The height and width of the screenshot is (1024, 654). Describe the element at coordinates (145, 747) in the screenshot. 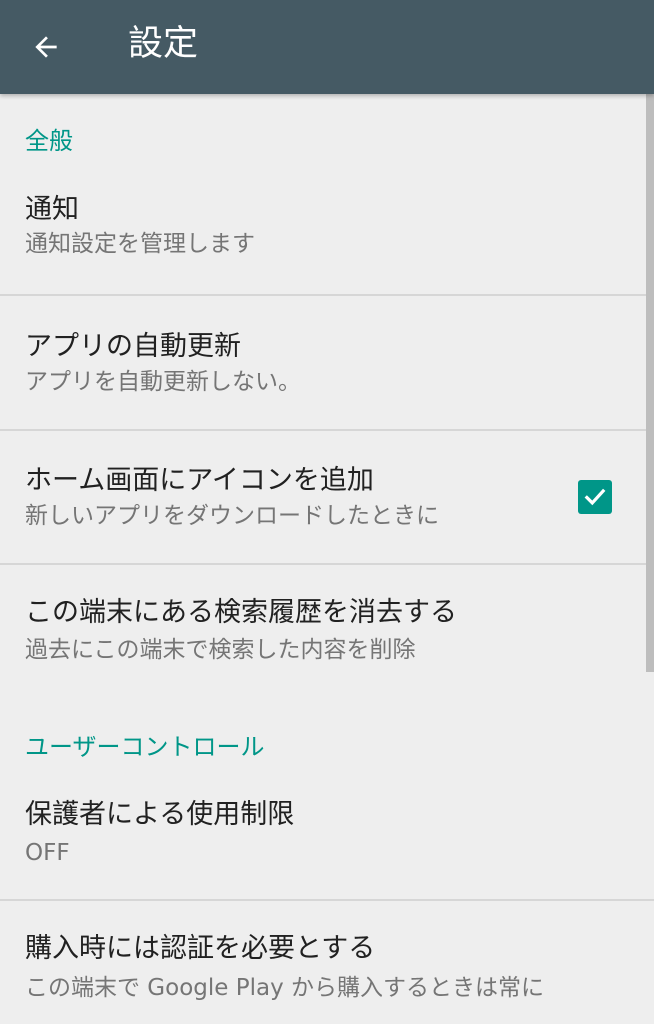

I see `section-header-user-controls: ユーザーコントロール` at that location.